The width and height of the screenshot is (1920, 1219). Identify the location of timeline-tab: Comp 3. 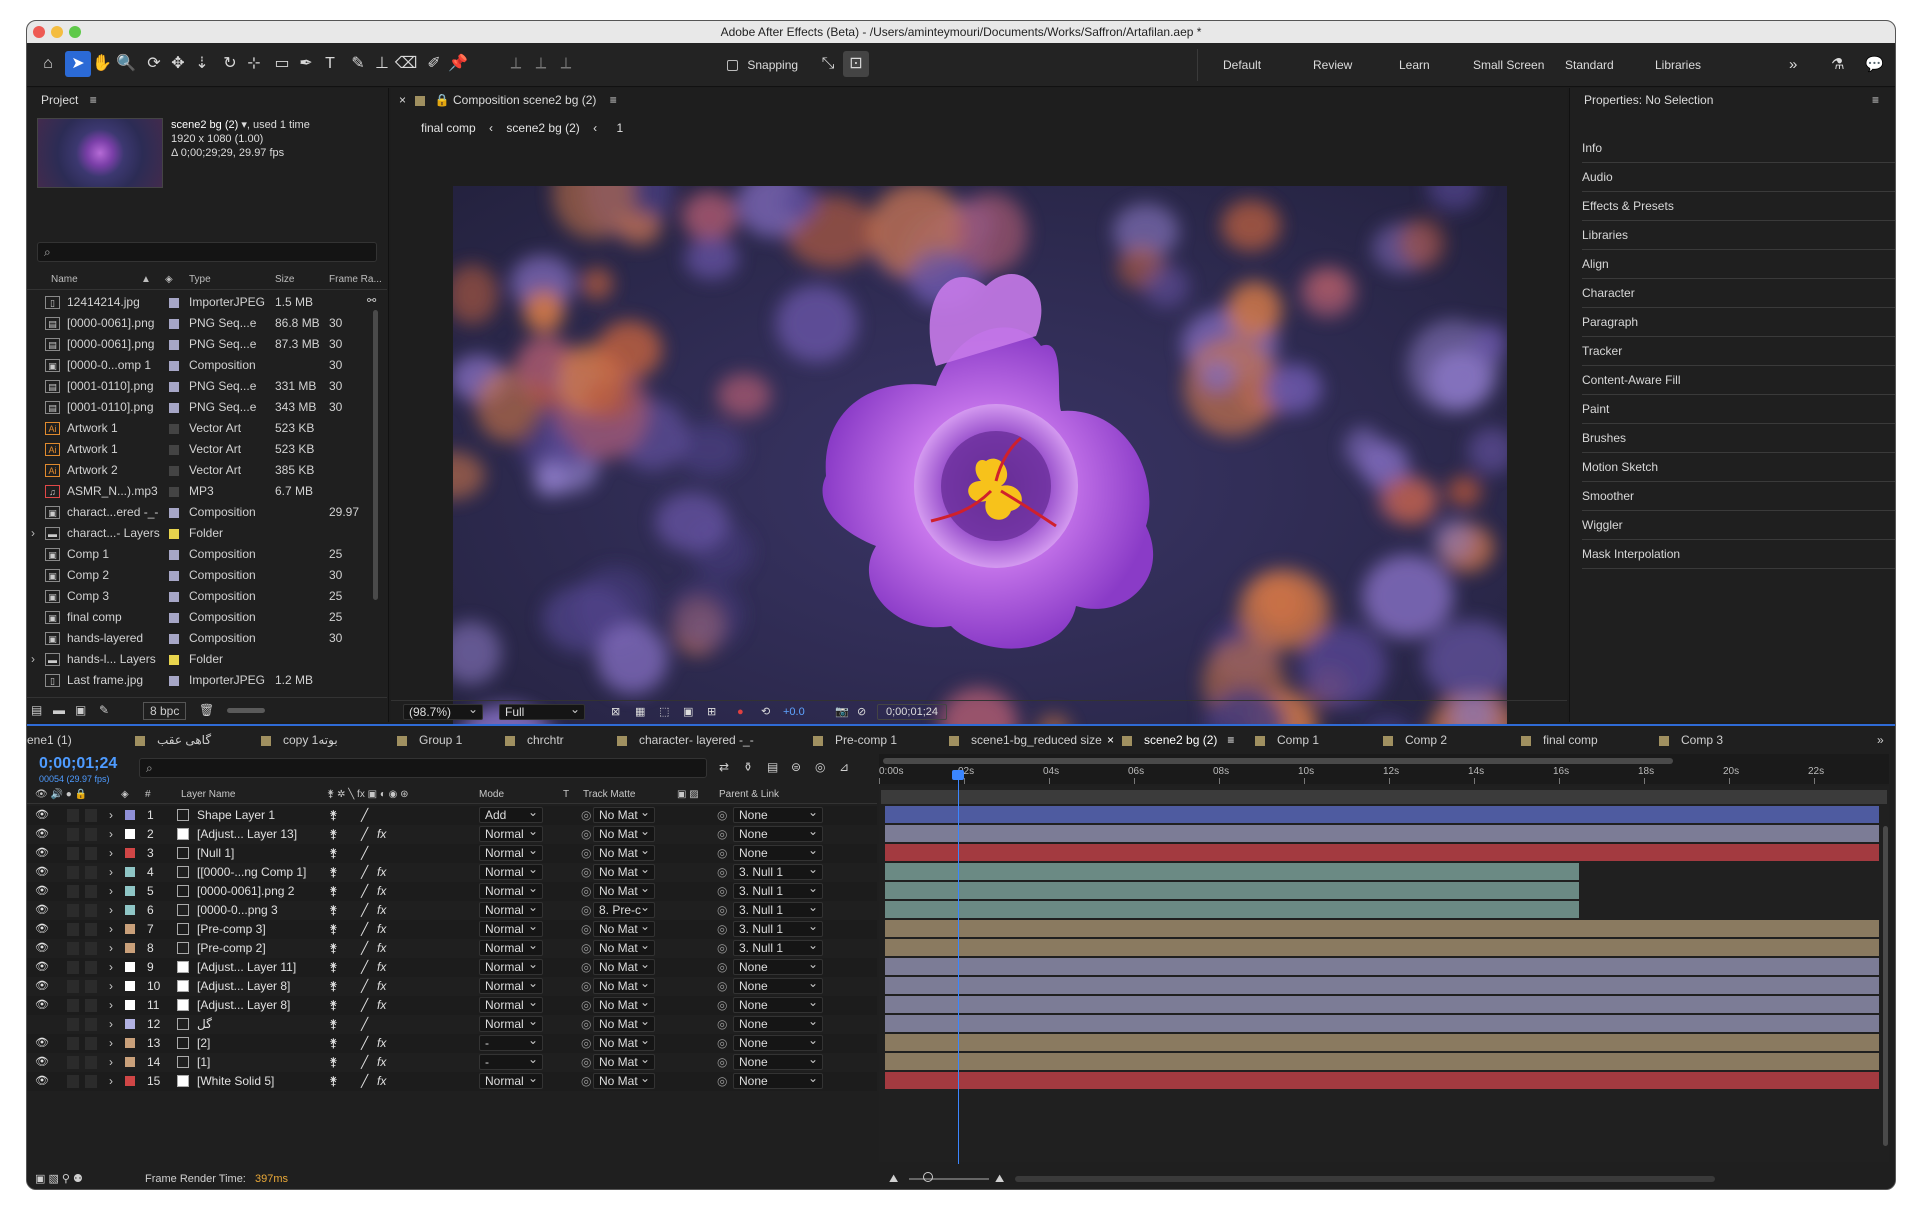
(1691, 740).